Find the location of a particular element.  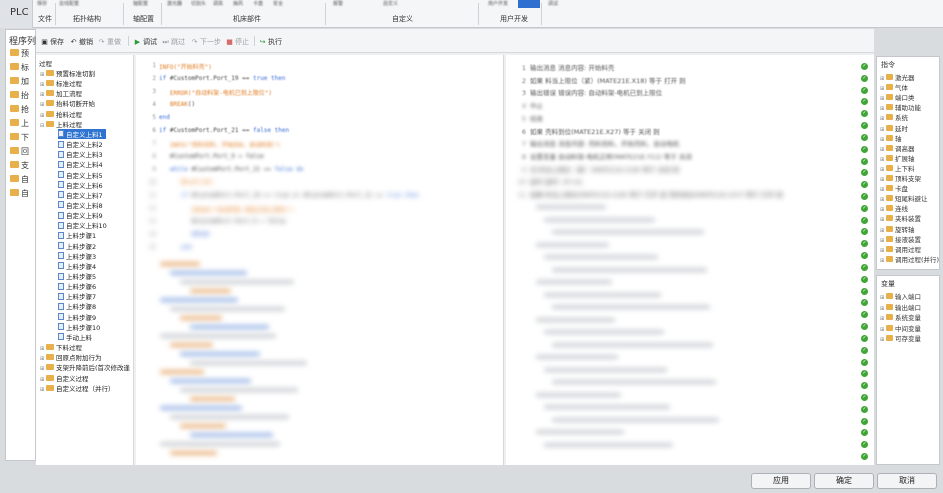

instruction-category: ⊞ 上下料 is located at coordinates (897, 168).